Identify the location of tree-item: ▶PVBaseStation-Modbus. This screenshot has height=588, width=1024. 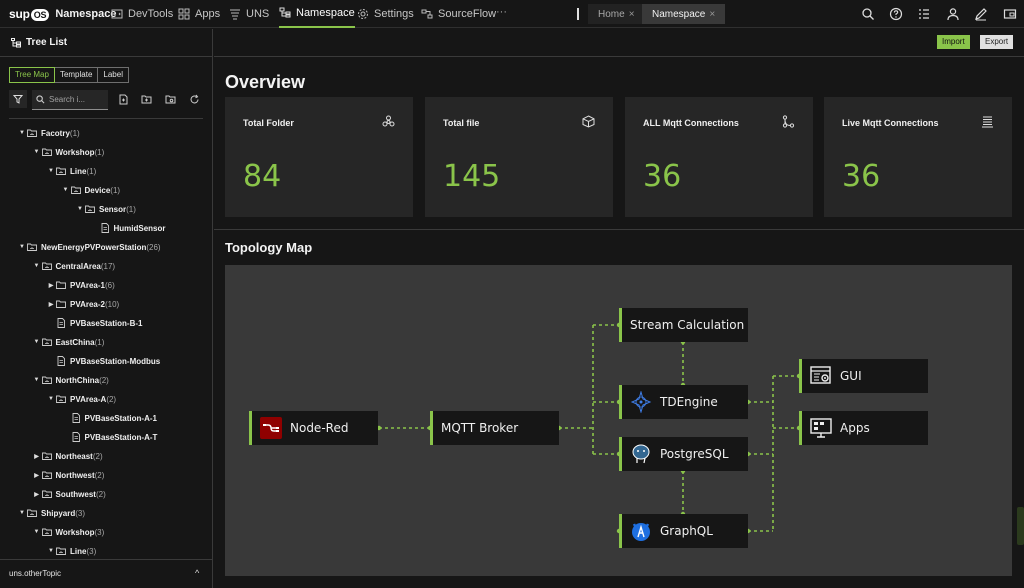
(103, 361).